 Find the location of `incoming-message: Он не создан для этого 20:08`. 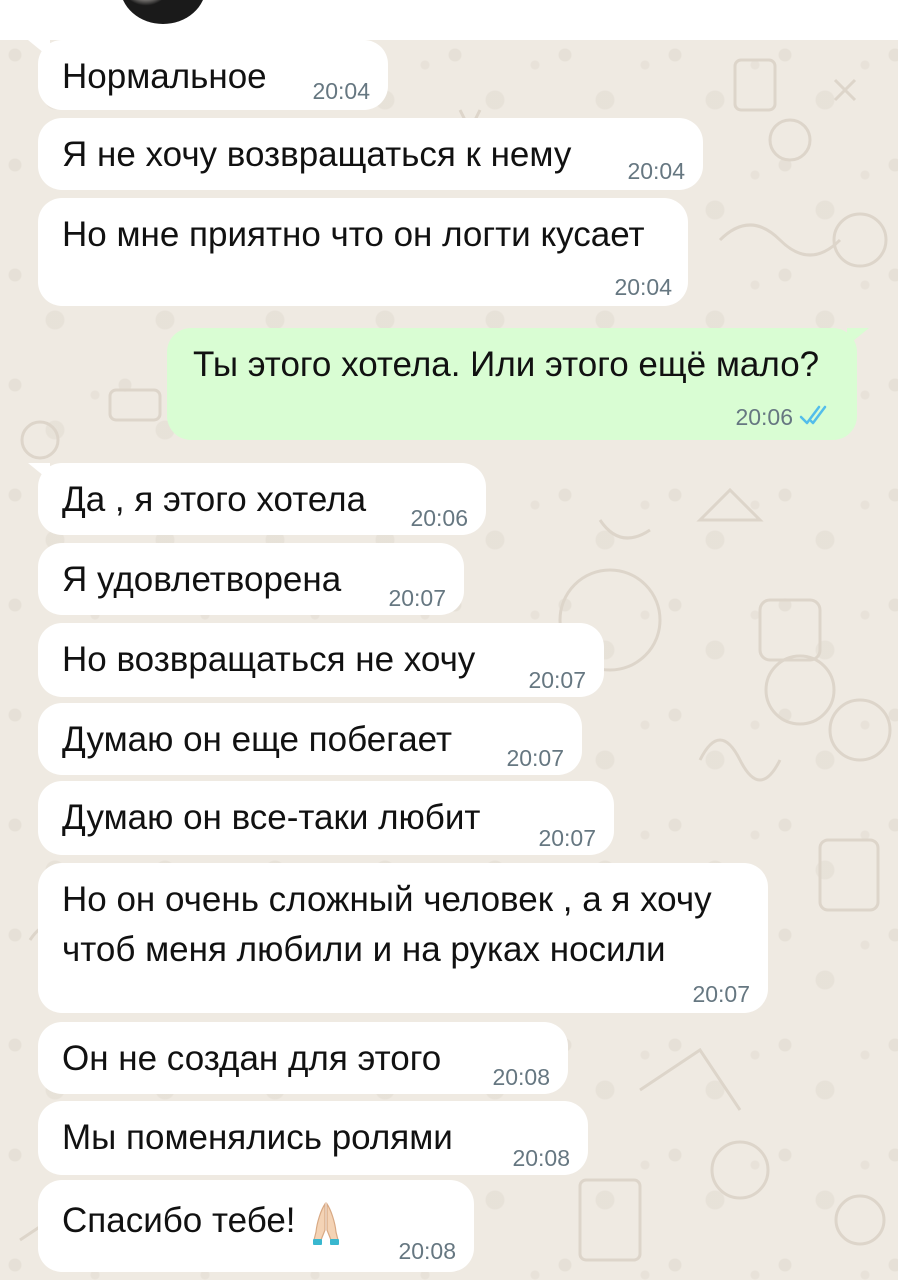

incoming-message: Он не создан для этого 20:08 is located at coordinates (303, 1058).